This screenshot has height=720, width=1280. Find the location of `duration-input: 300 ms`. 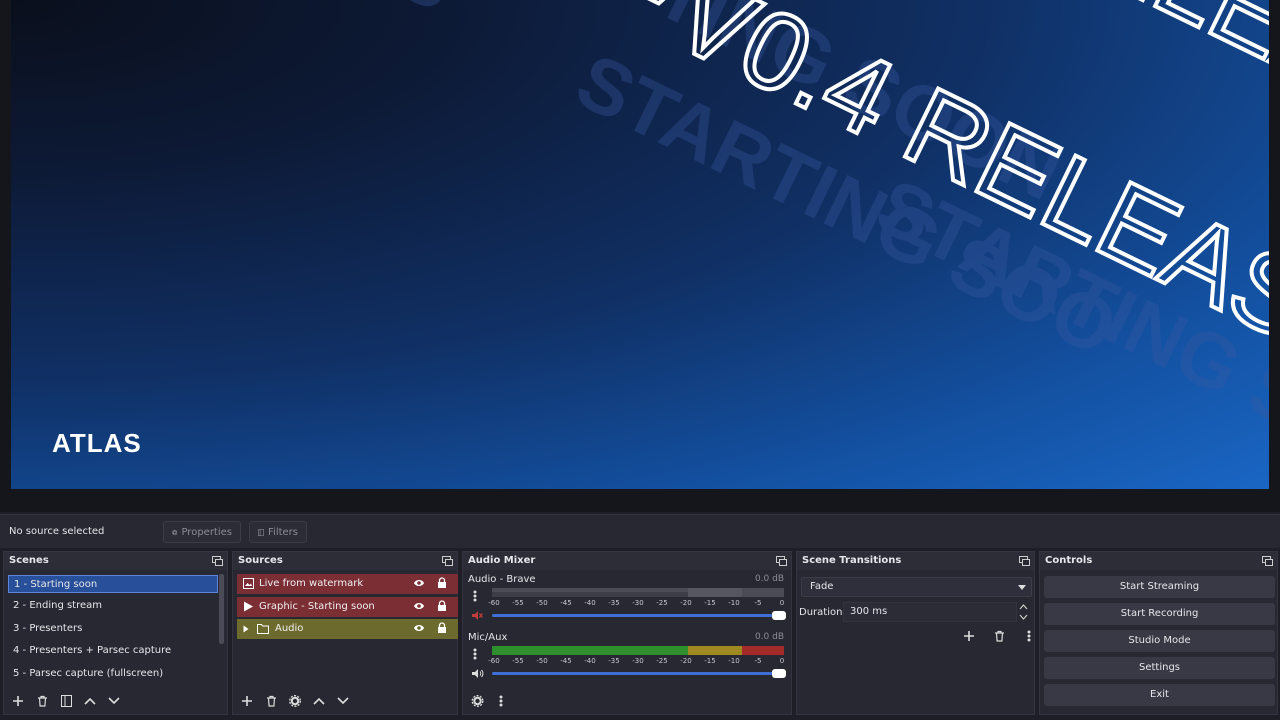

duration-input: 300 ms is located at coordinates (930, 612).